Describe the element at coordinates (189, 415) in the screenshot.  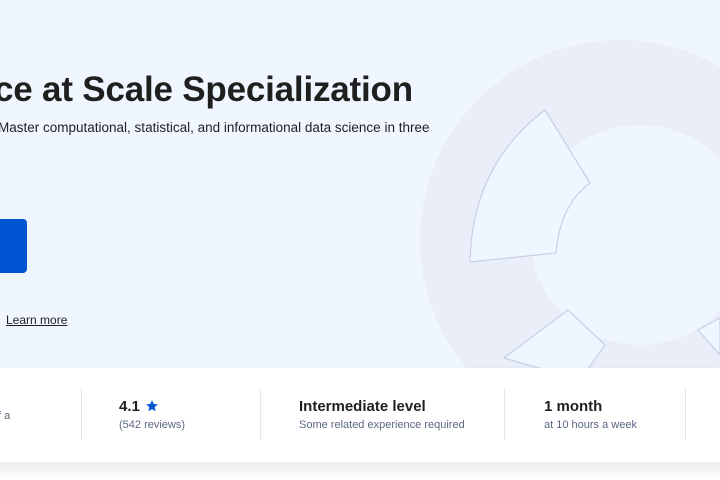
I see `stat-rating: 4.1 (542 reviews)` at that location.